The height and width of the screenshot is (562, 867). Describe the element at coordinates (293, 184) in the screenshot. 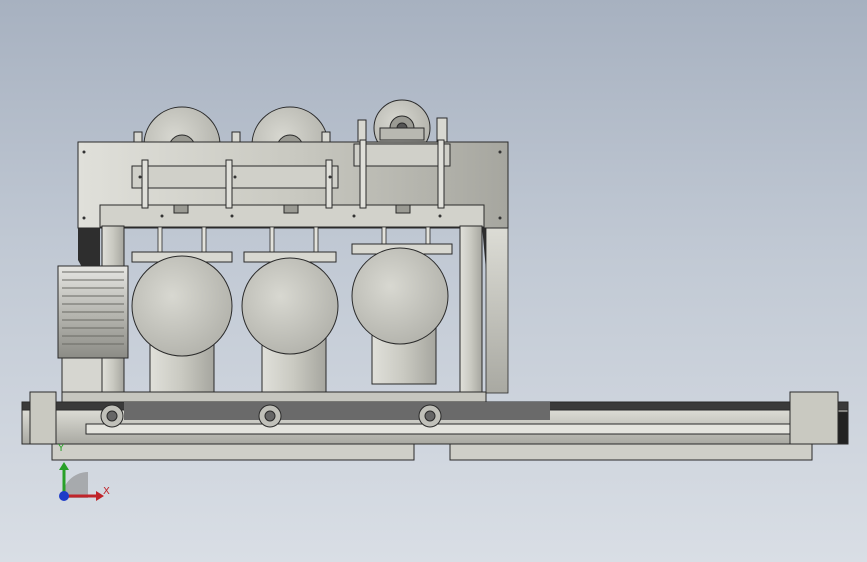

I see `upper-frame-plate` at that location.